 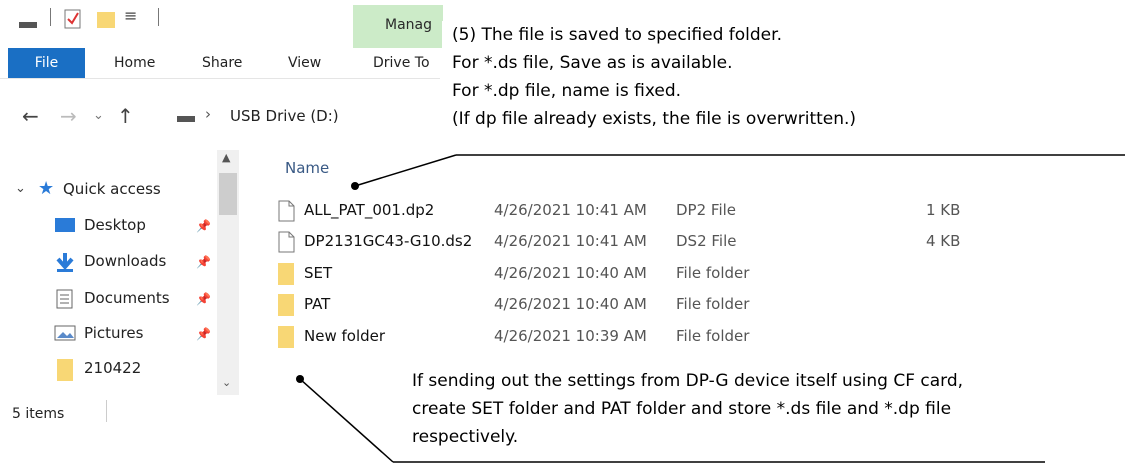 What do you see at coordinates (465, 437) in the screenshot?
I see `annotation-line: respectively.` at bounding box center [465, 437].